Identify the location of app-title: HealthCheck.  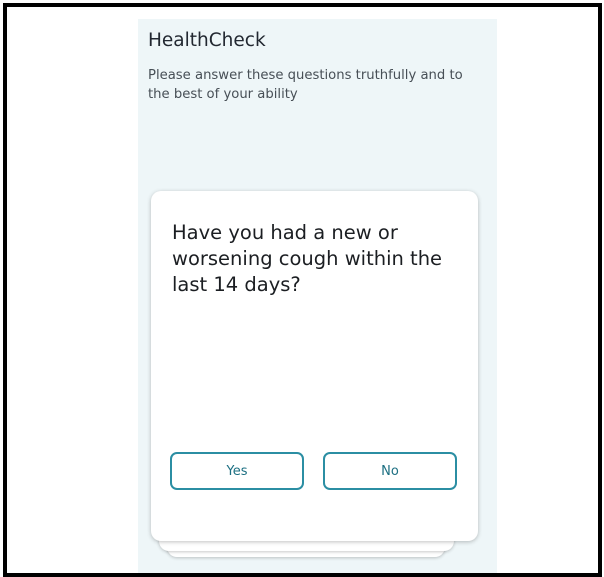
(207, 40).